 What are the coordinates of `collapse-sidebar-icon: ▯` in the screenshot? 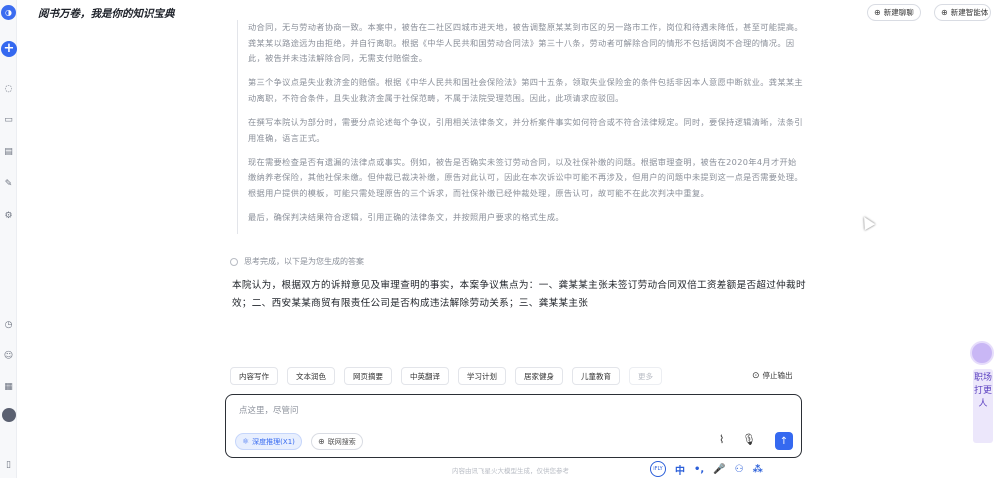 It's located at (8, 464).